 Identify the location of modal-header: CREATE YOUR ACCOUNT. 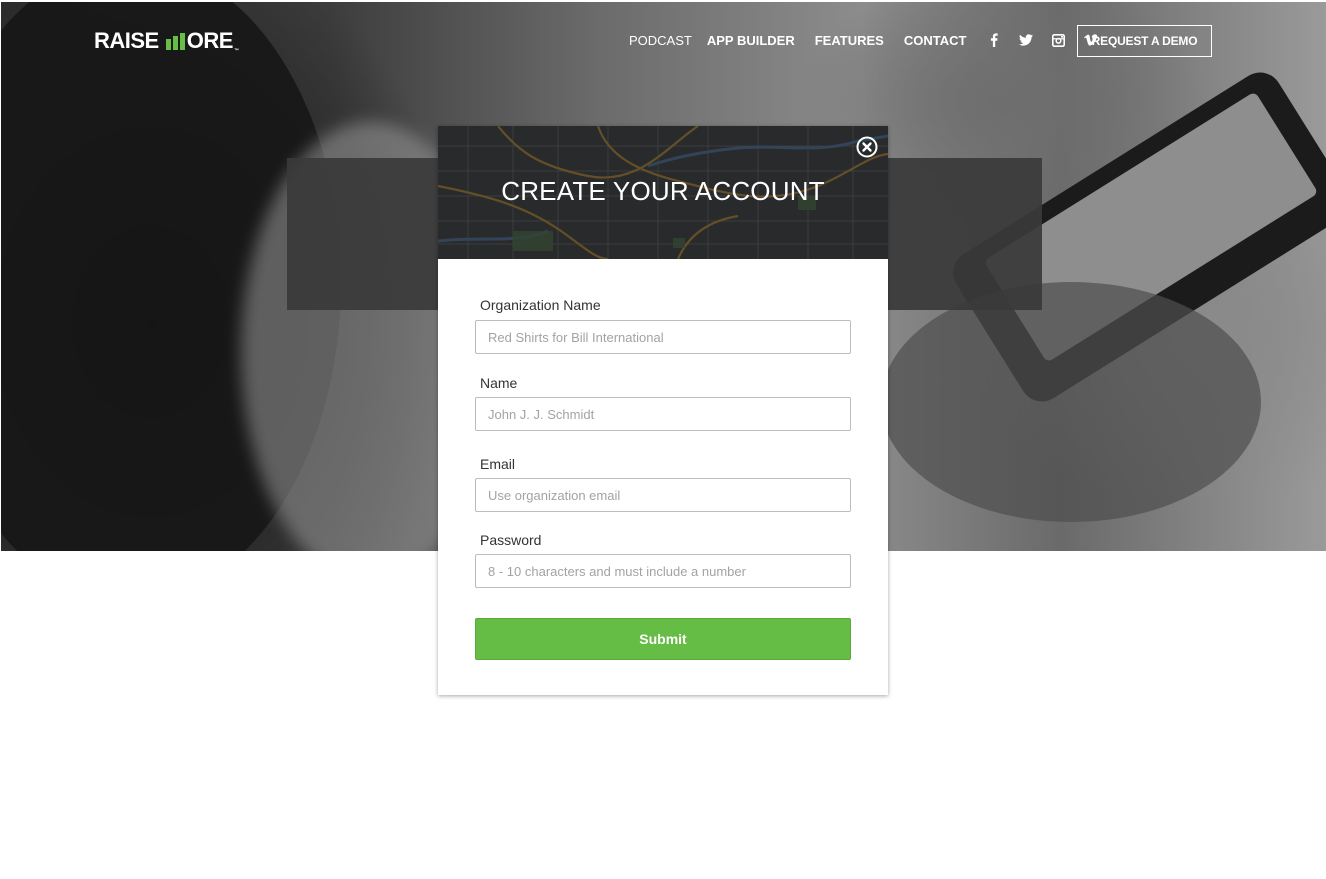
(663, 192).